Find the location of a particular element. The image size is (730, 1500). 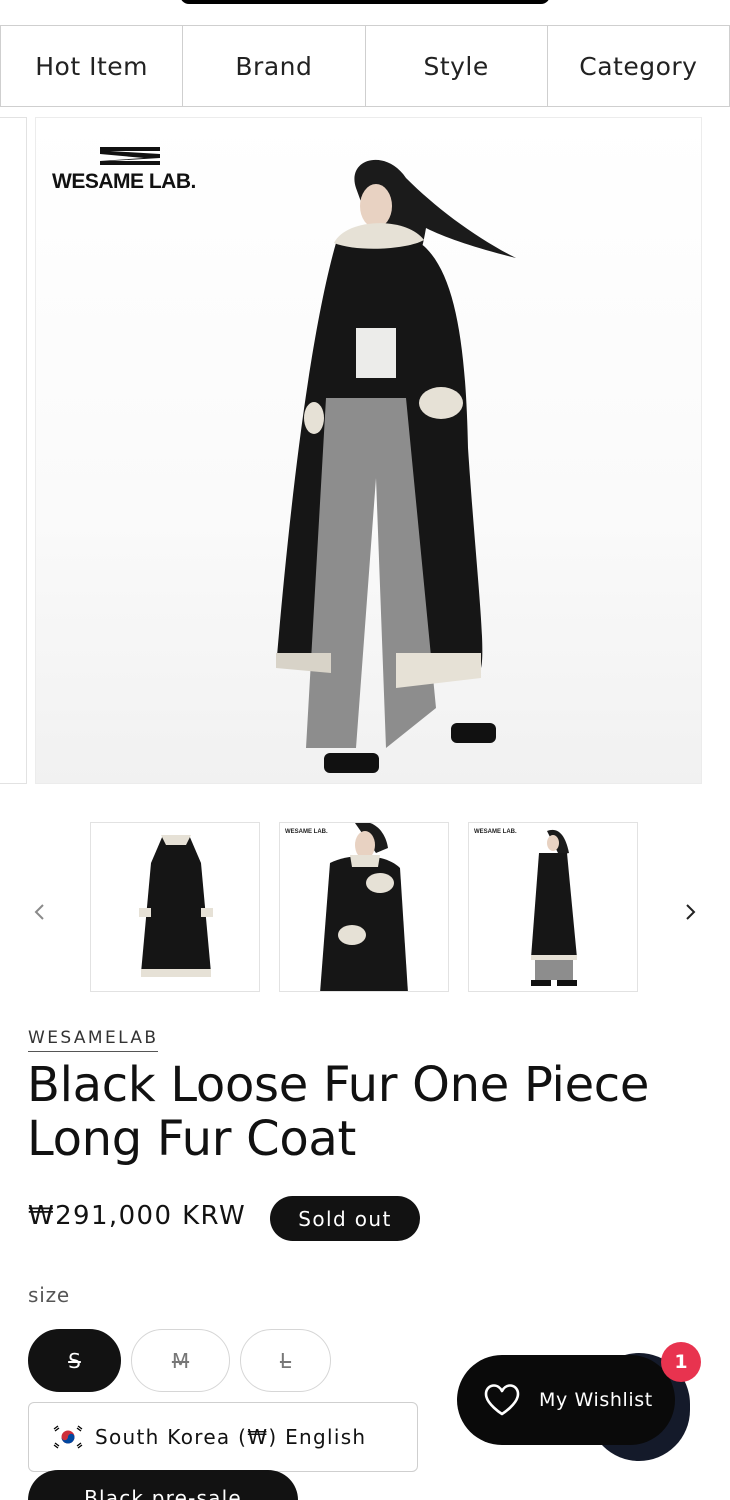

nav-brand: Brand is located at coordinates (273, 66).